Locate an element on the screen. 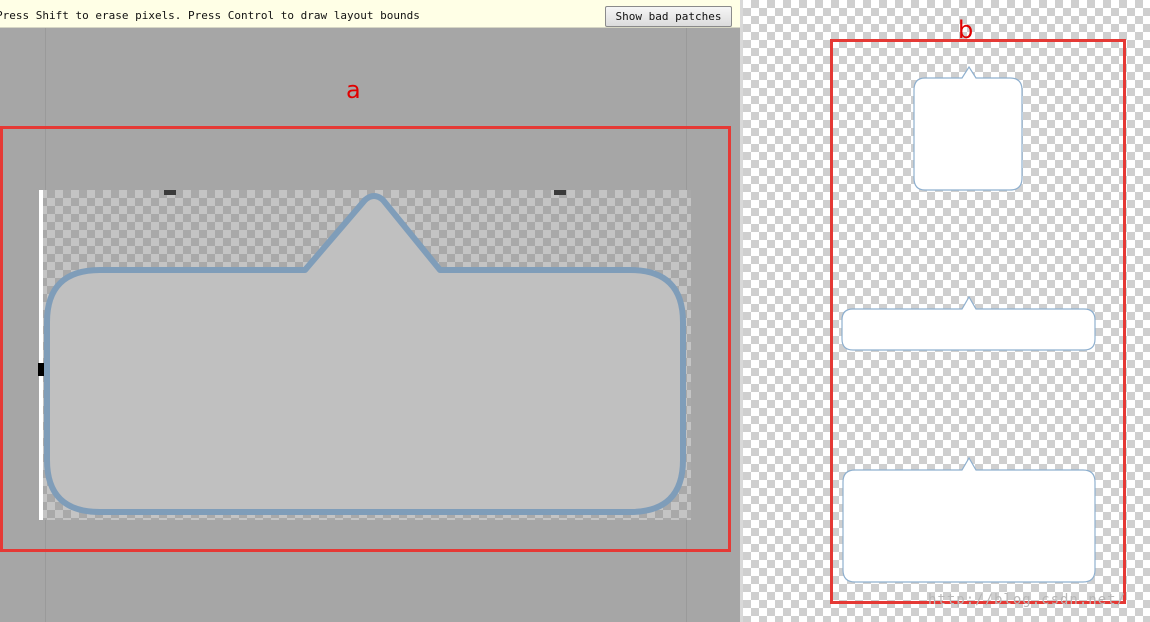  watermark-text: http://blog.csdn.net/ is located at coordinates (1027, 600).